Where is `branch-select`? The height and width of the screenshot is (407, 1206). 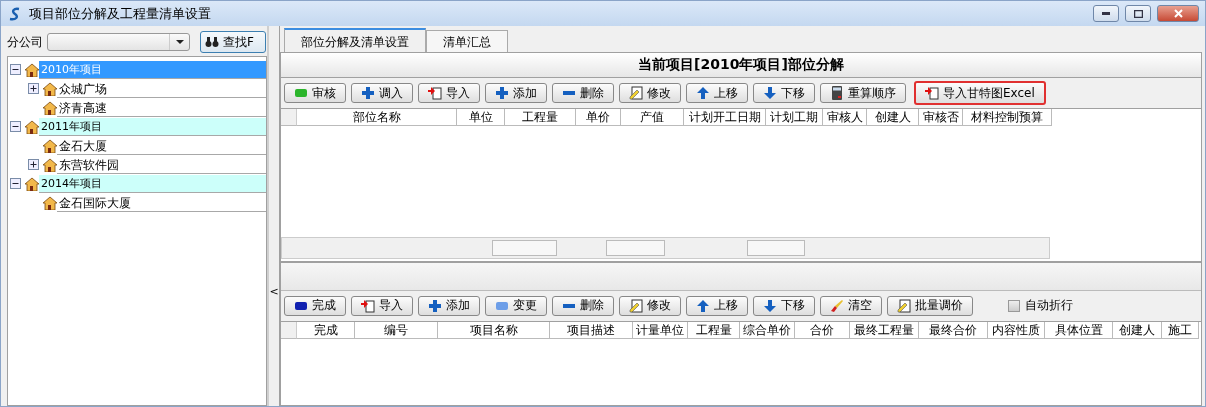
branch-select is located at coordinates (118, 42).